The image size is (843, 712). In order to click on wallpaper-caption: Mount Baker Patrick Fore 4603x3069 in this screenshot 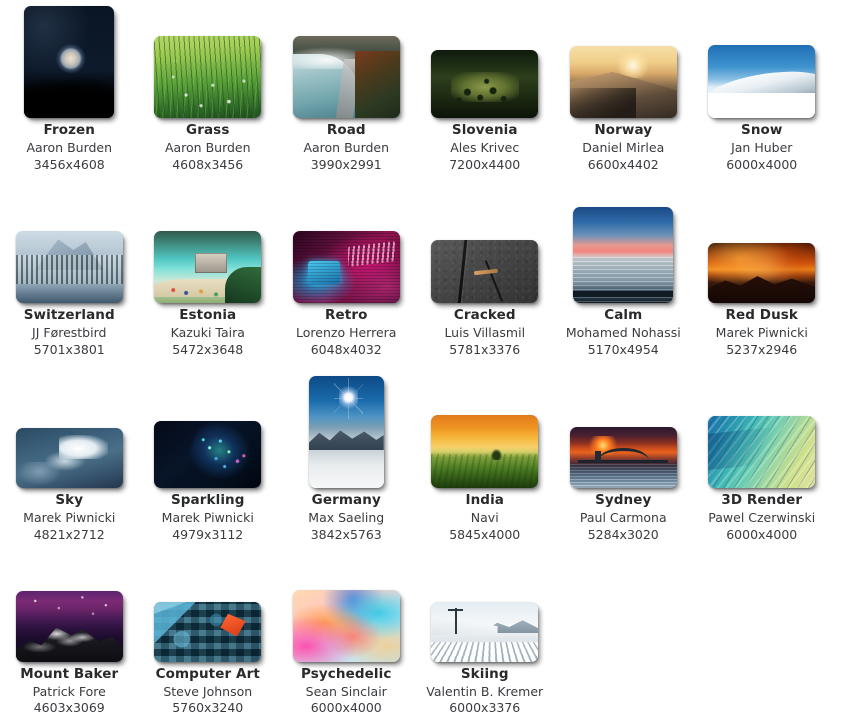, I will do `click(69, 688)`.